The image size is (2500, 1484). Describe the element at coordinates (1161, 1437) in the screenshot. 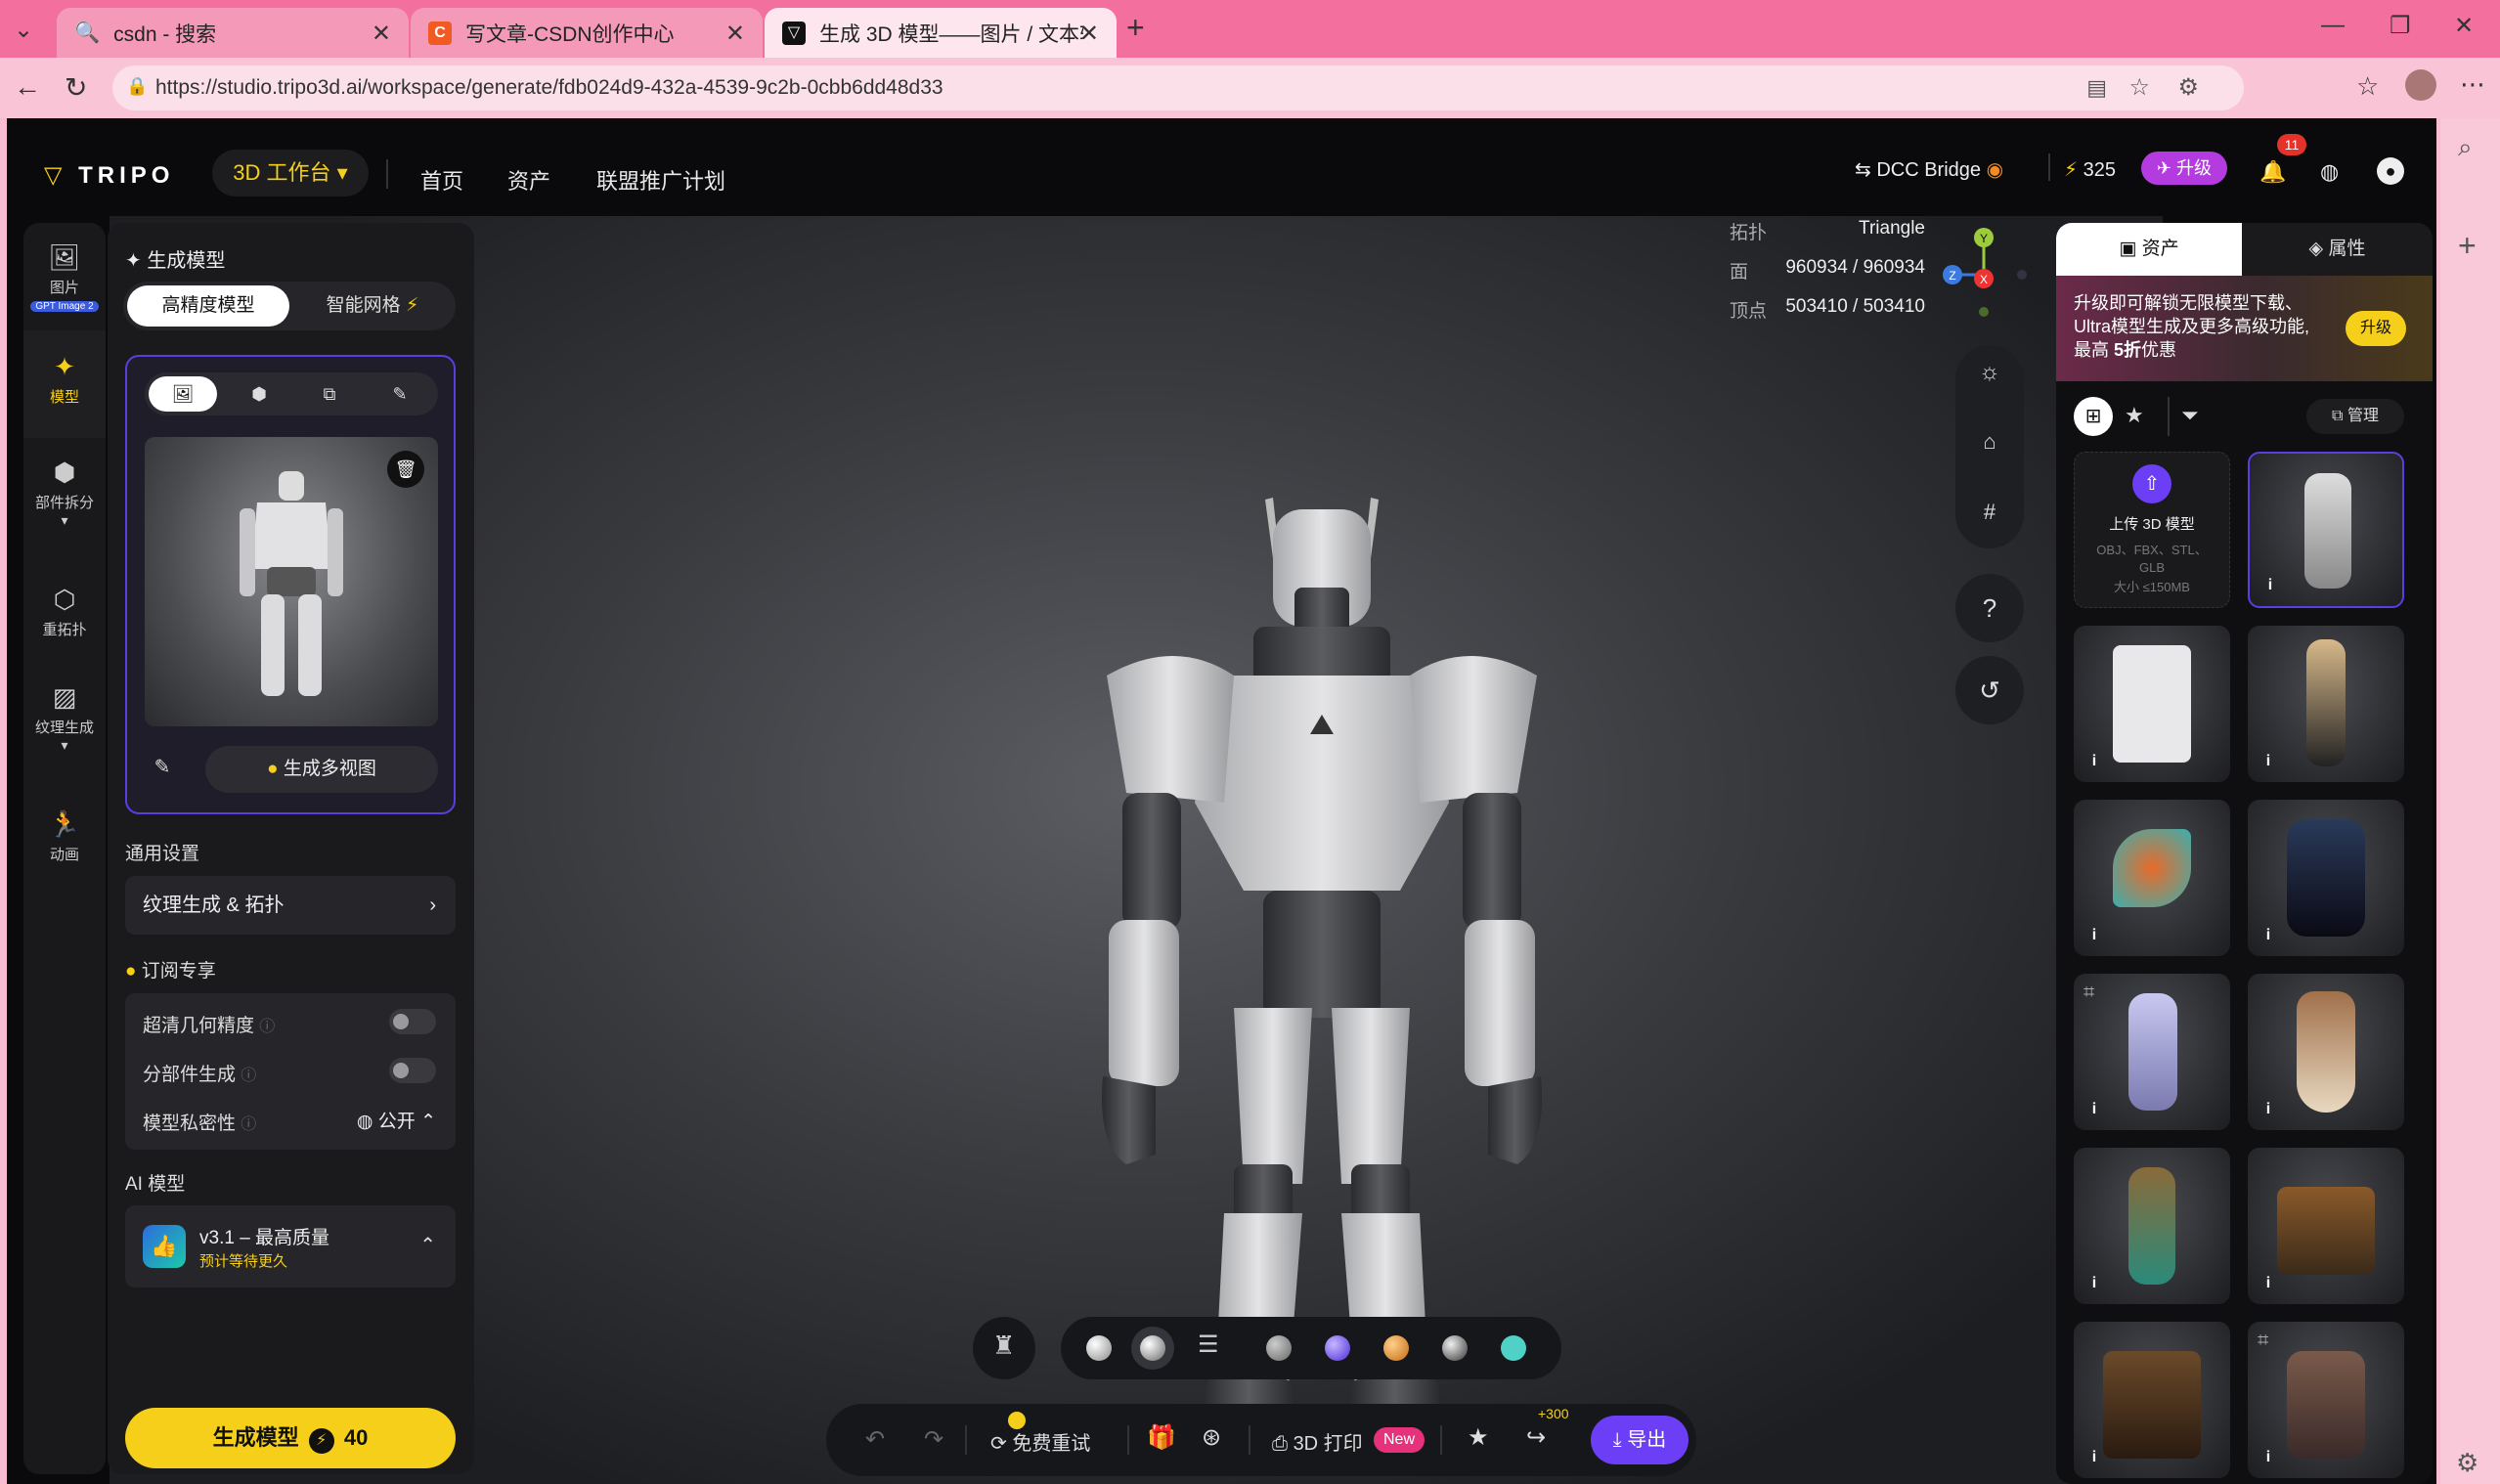

I see `gift-icon: 🎁` at that location.